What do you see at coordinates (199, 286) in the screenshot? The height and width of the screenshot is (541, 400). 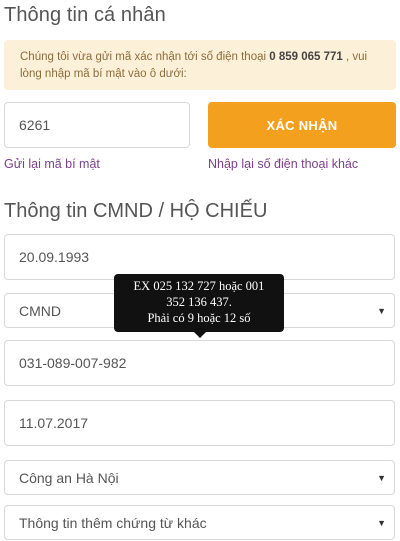 I see `tooltip-line-1: EX 025 132 727 hoặc 001` at bounding box center [199, 286].